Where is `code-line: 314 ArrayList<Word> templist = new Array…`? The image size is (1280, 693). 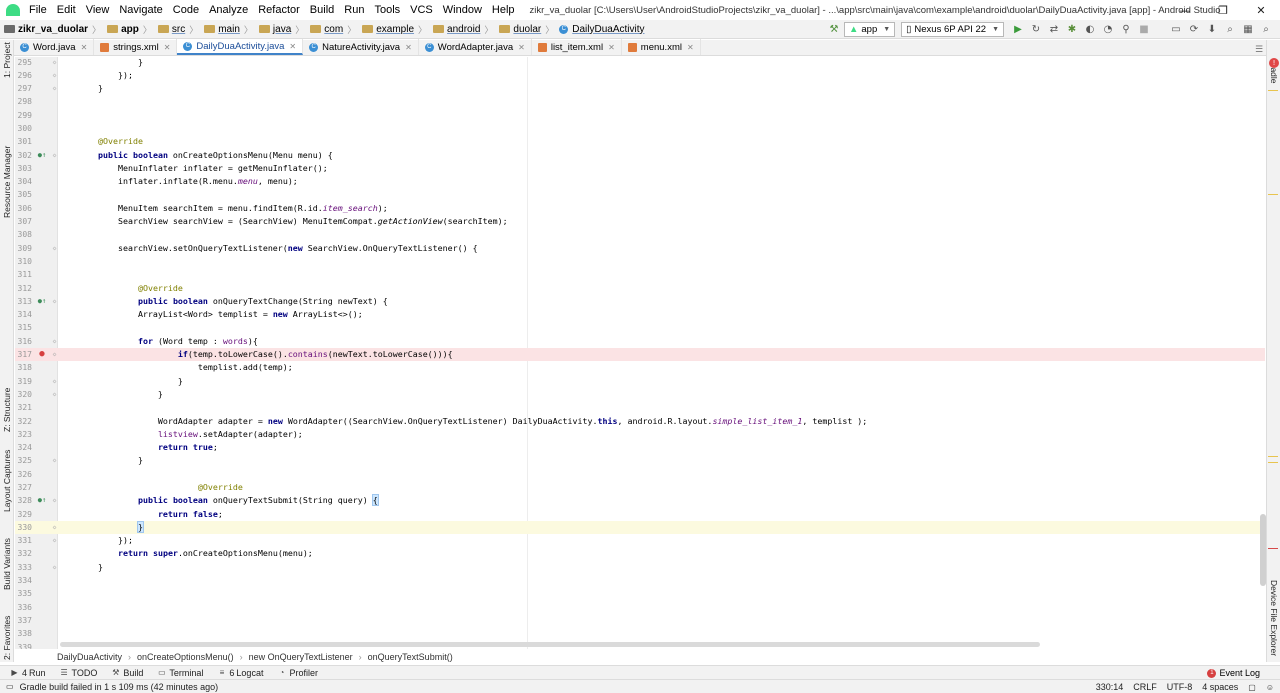 code-line: 314 ArrayList<Word> templist = new Array… is located at coordinates (640, 314).